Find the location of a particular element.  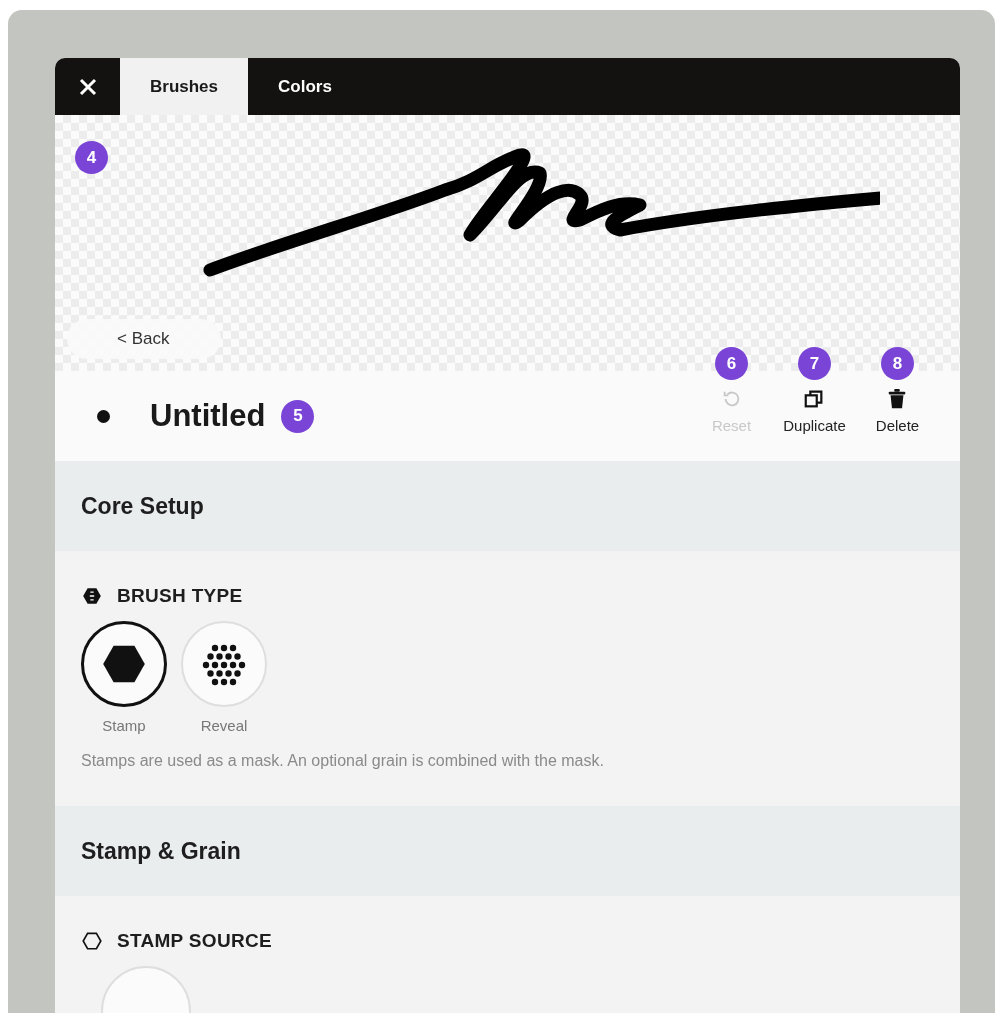

number-marker: 4 is located at coordinates (91, 157).